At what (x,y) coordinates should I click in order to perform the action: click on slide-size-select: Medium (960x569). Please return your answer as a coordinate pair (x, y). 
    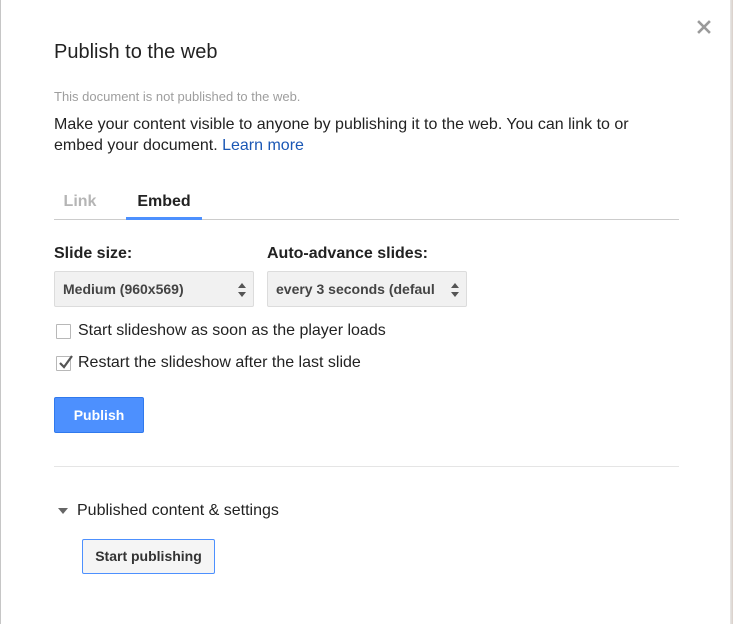
    Looking at the image, I should click on (154, 289).